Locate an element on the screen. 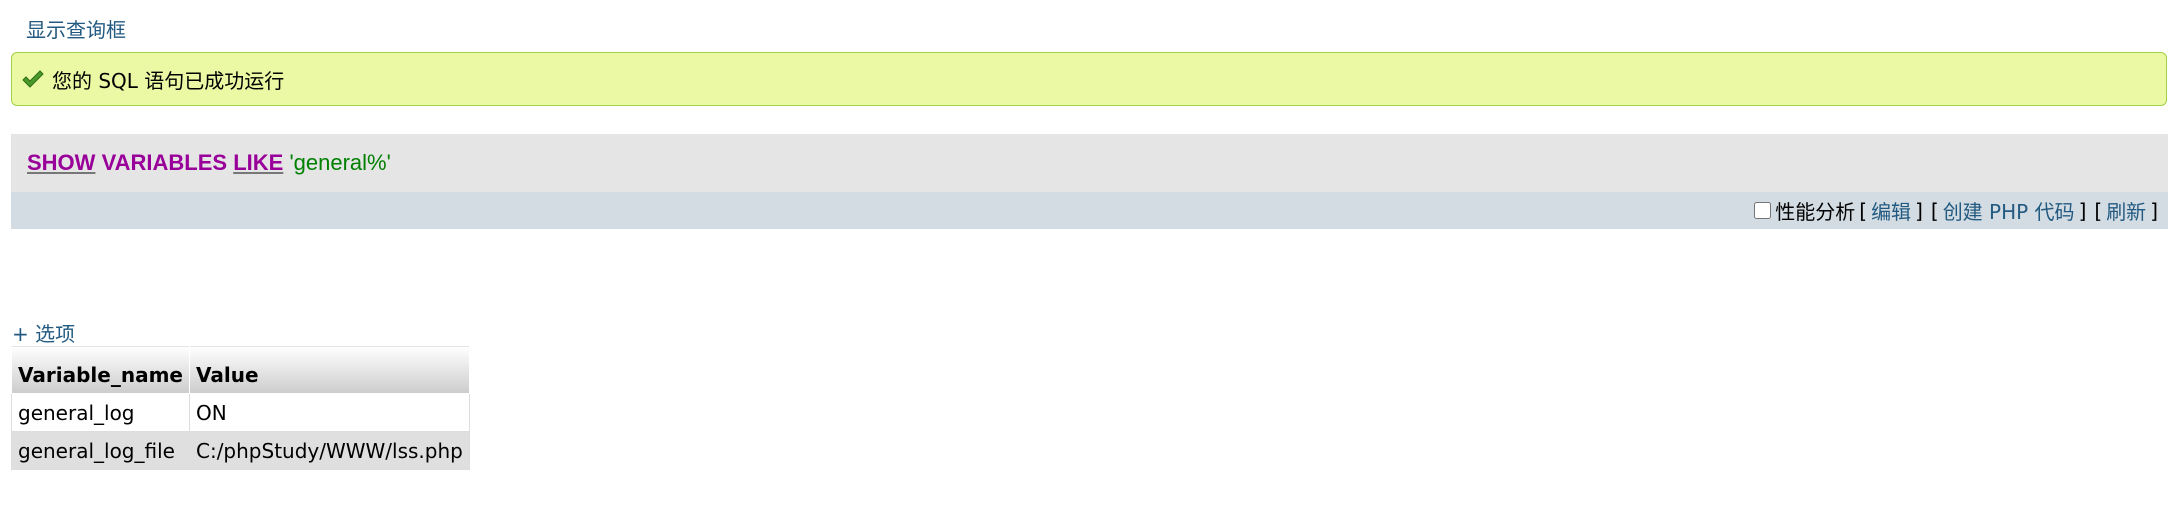 Image resolution: width=2182 pixels, height=517 pixels. column-header-variable-name: Variable_name is located at coordinates (100, 369).